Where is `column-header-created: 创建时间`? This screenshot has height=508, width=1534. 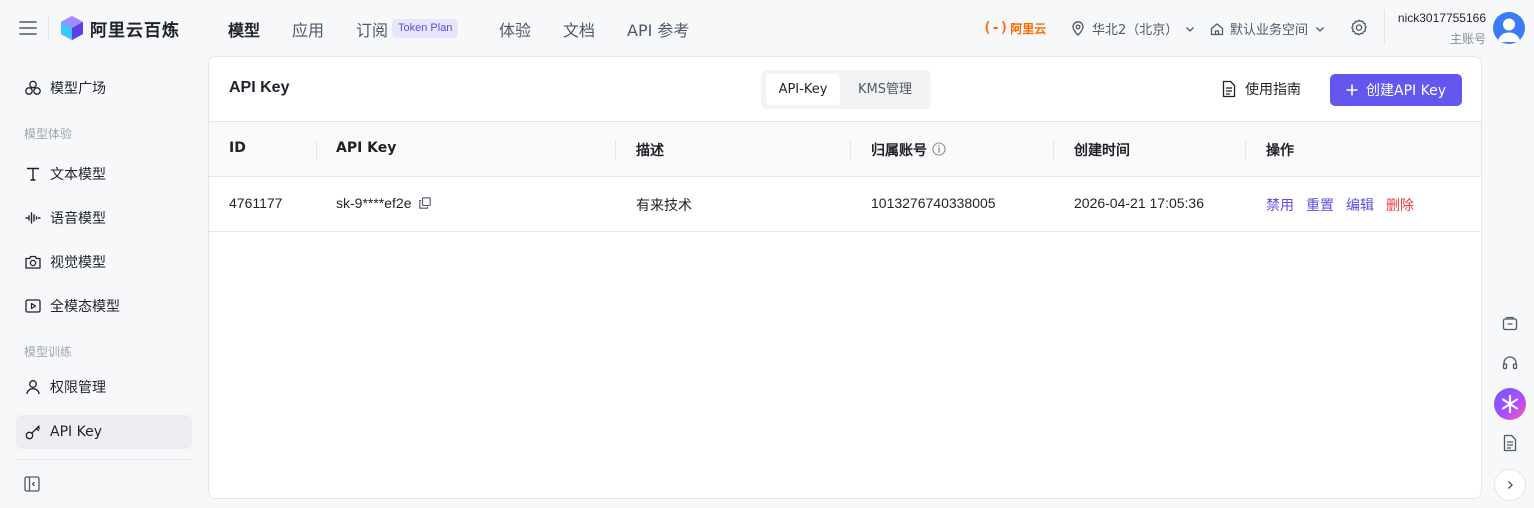 column-header-created: 创建时间 is located at coordinates (1102, 151).